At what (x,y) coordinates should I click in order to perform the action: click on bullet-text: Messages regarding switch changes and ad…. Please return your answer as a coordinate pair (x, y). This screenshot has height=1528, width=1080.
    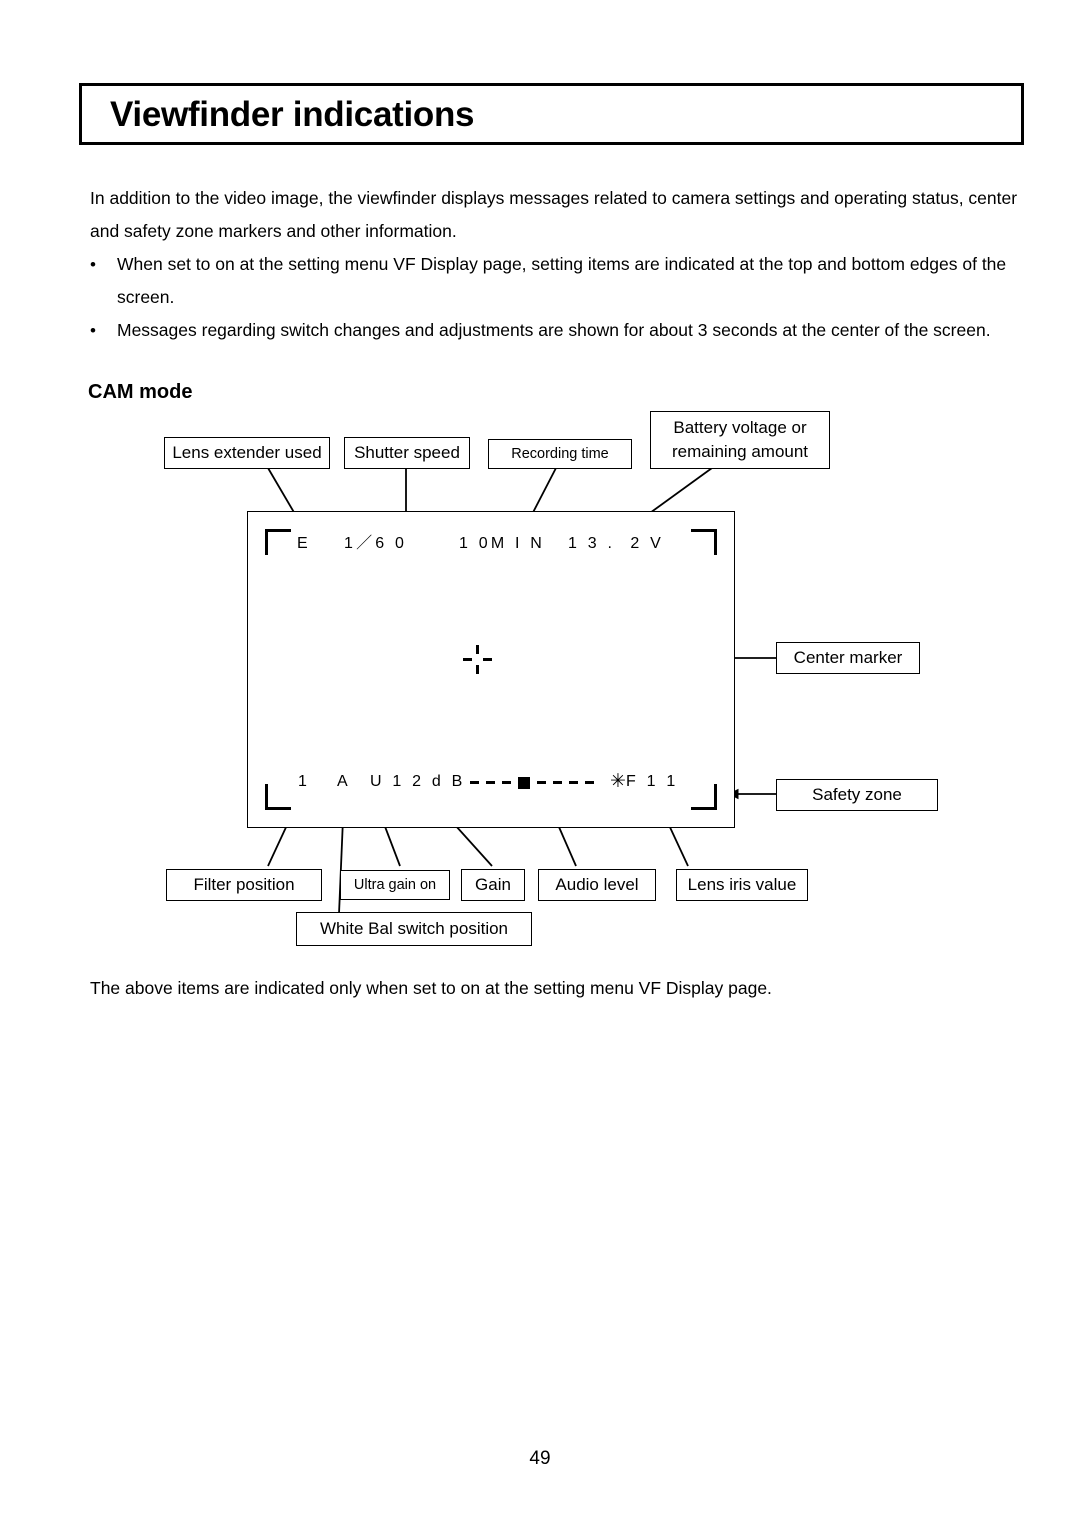
    Looking at the image, I should click on (554, 330).